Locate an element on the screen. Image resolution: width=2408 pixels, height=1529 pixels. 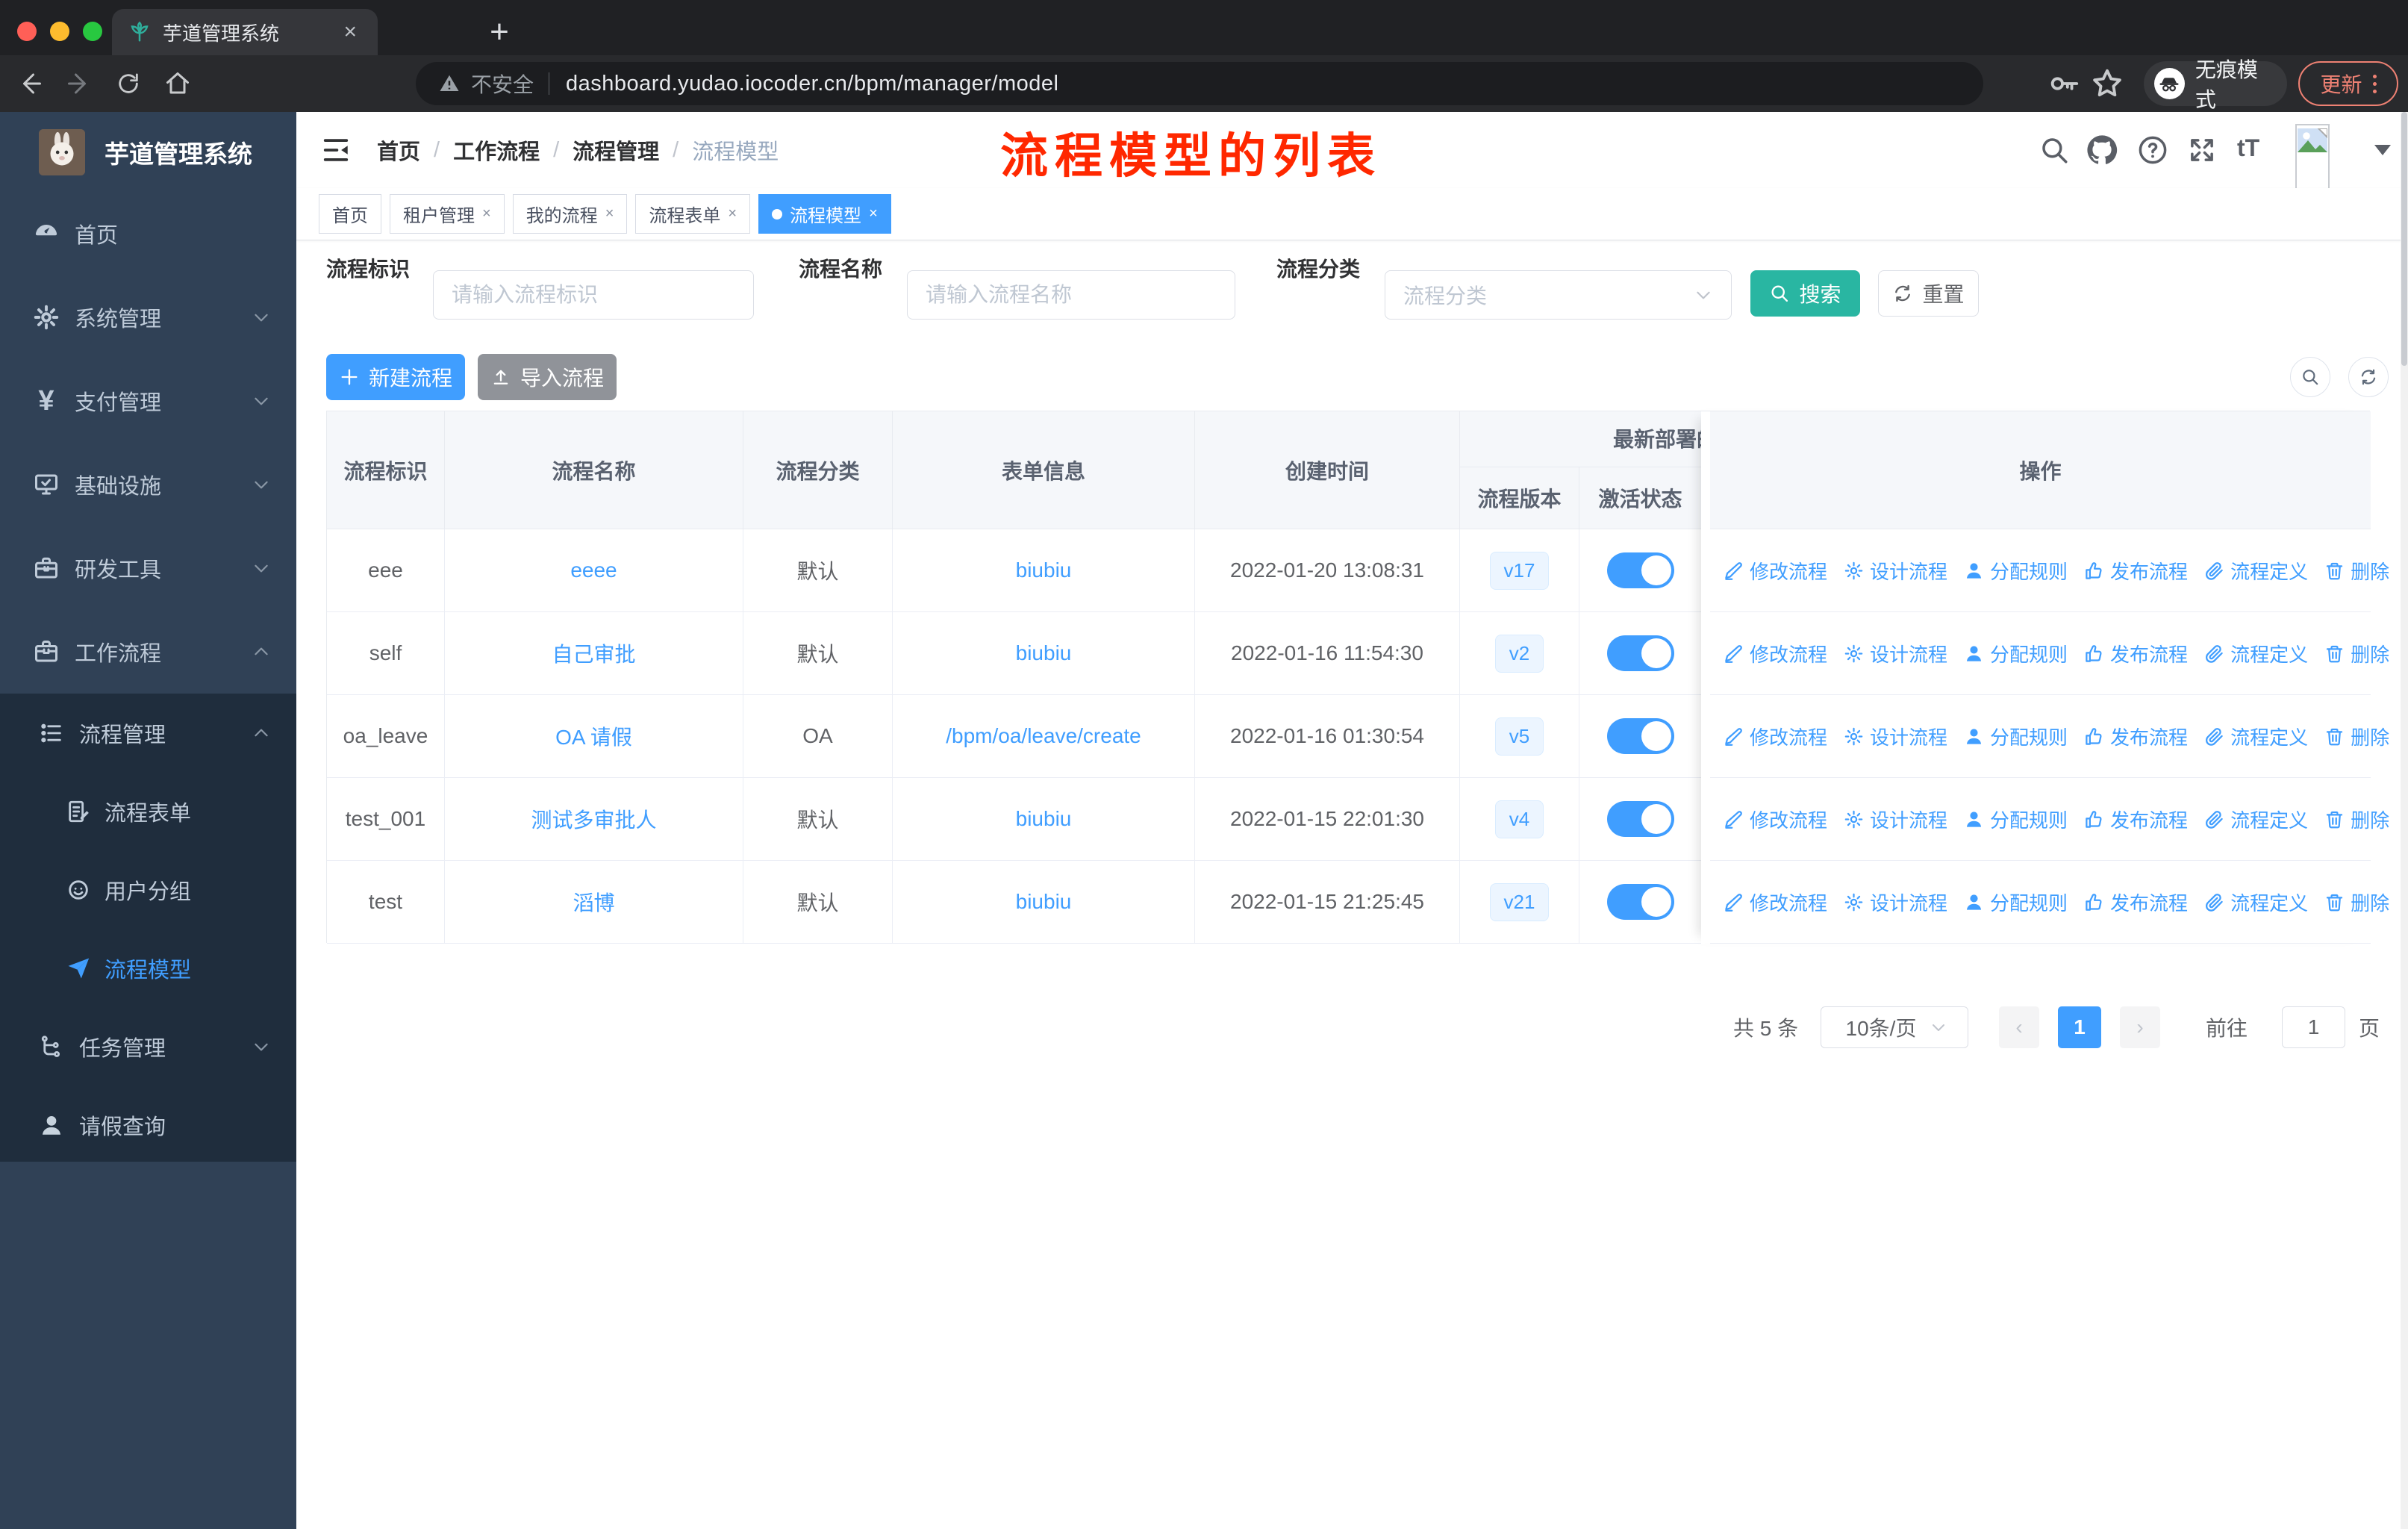
form-link: /bpm/oa/leave/create is located at coordinates (1043, 736).